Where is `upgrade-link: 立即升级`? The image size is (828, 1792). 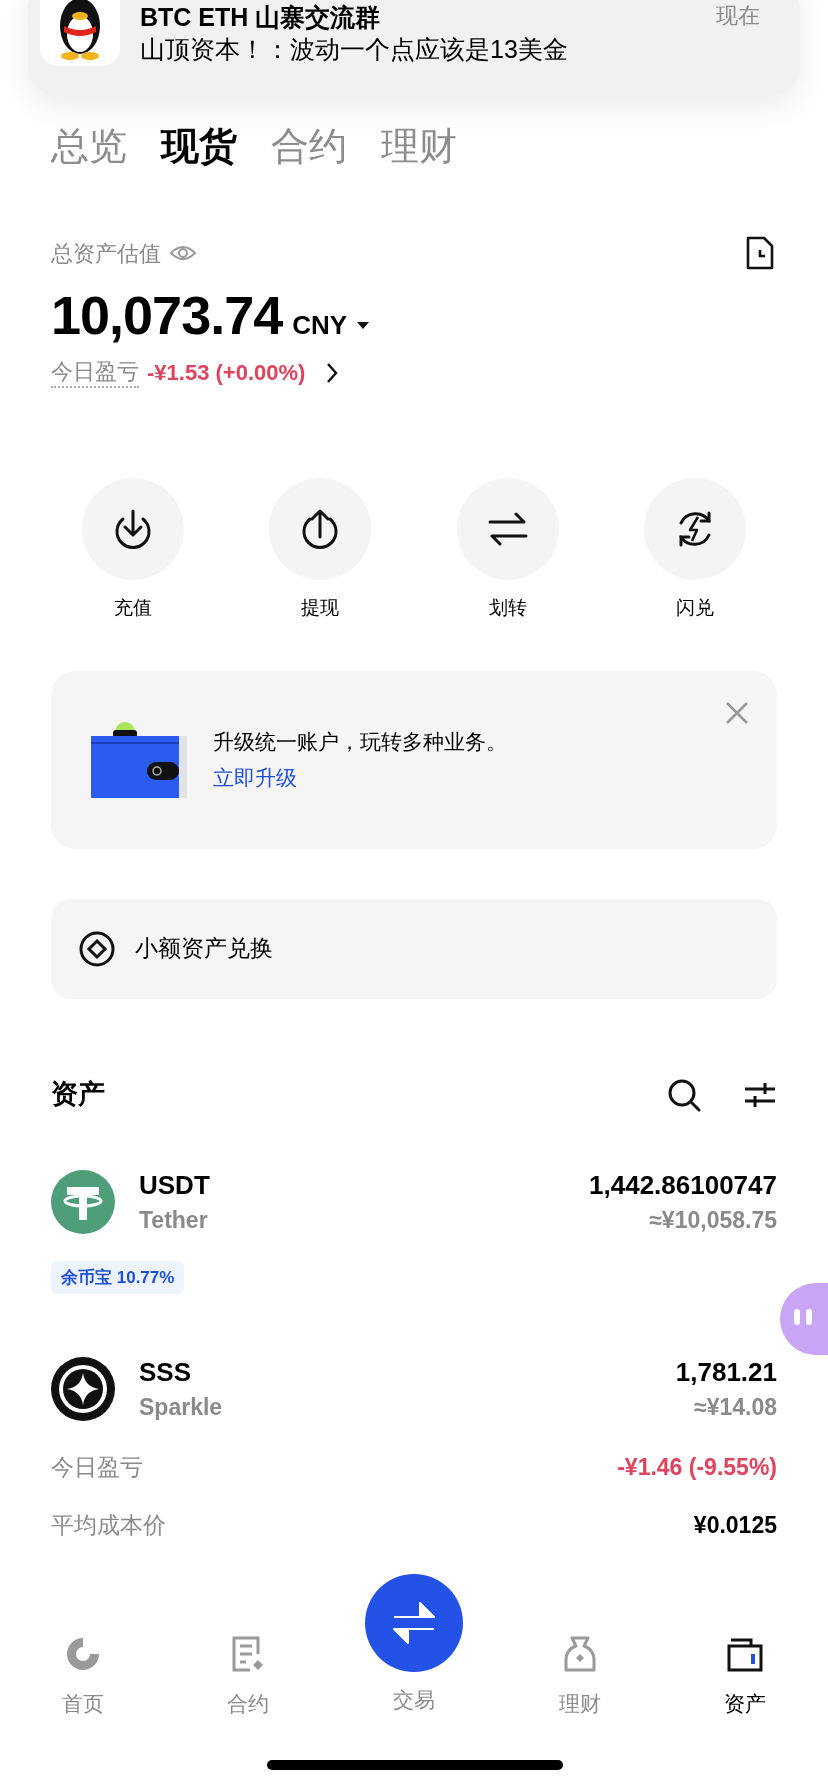 upgrade-link: 立即升级 is located at coordinates (255, 777).